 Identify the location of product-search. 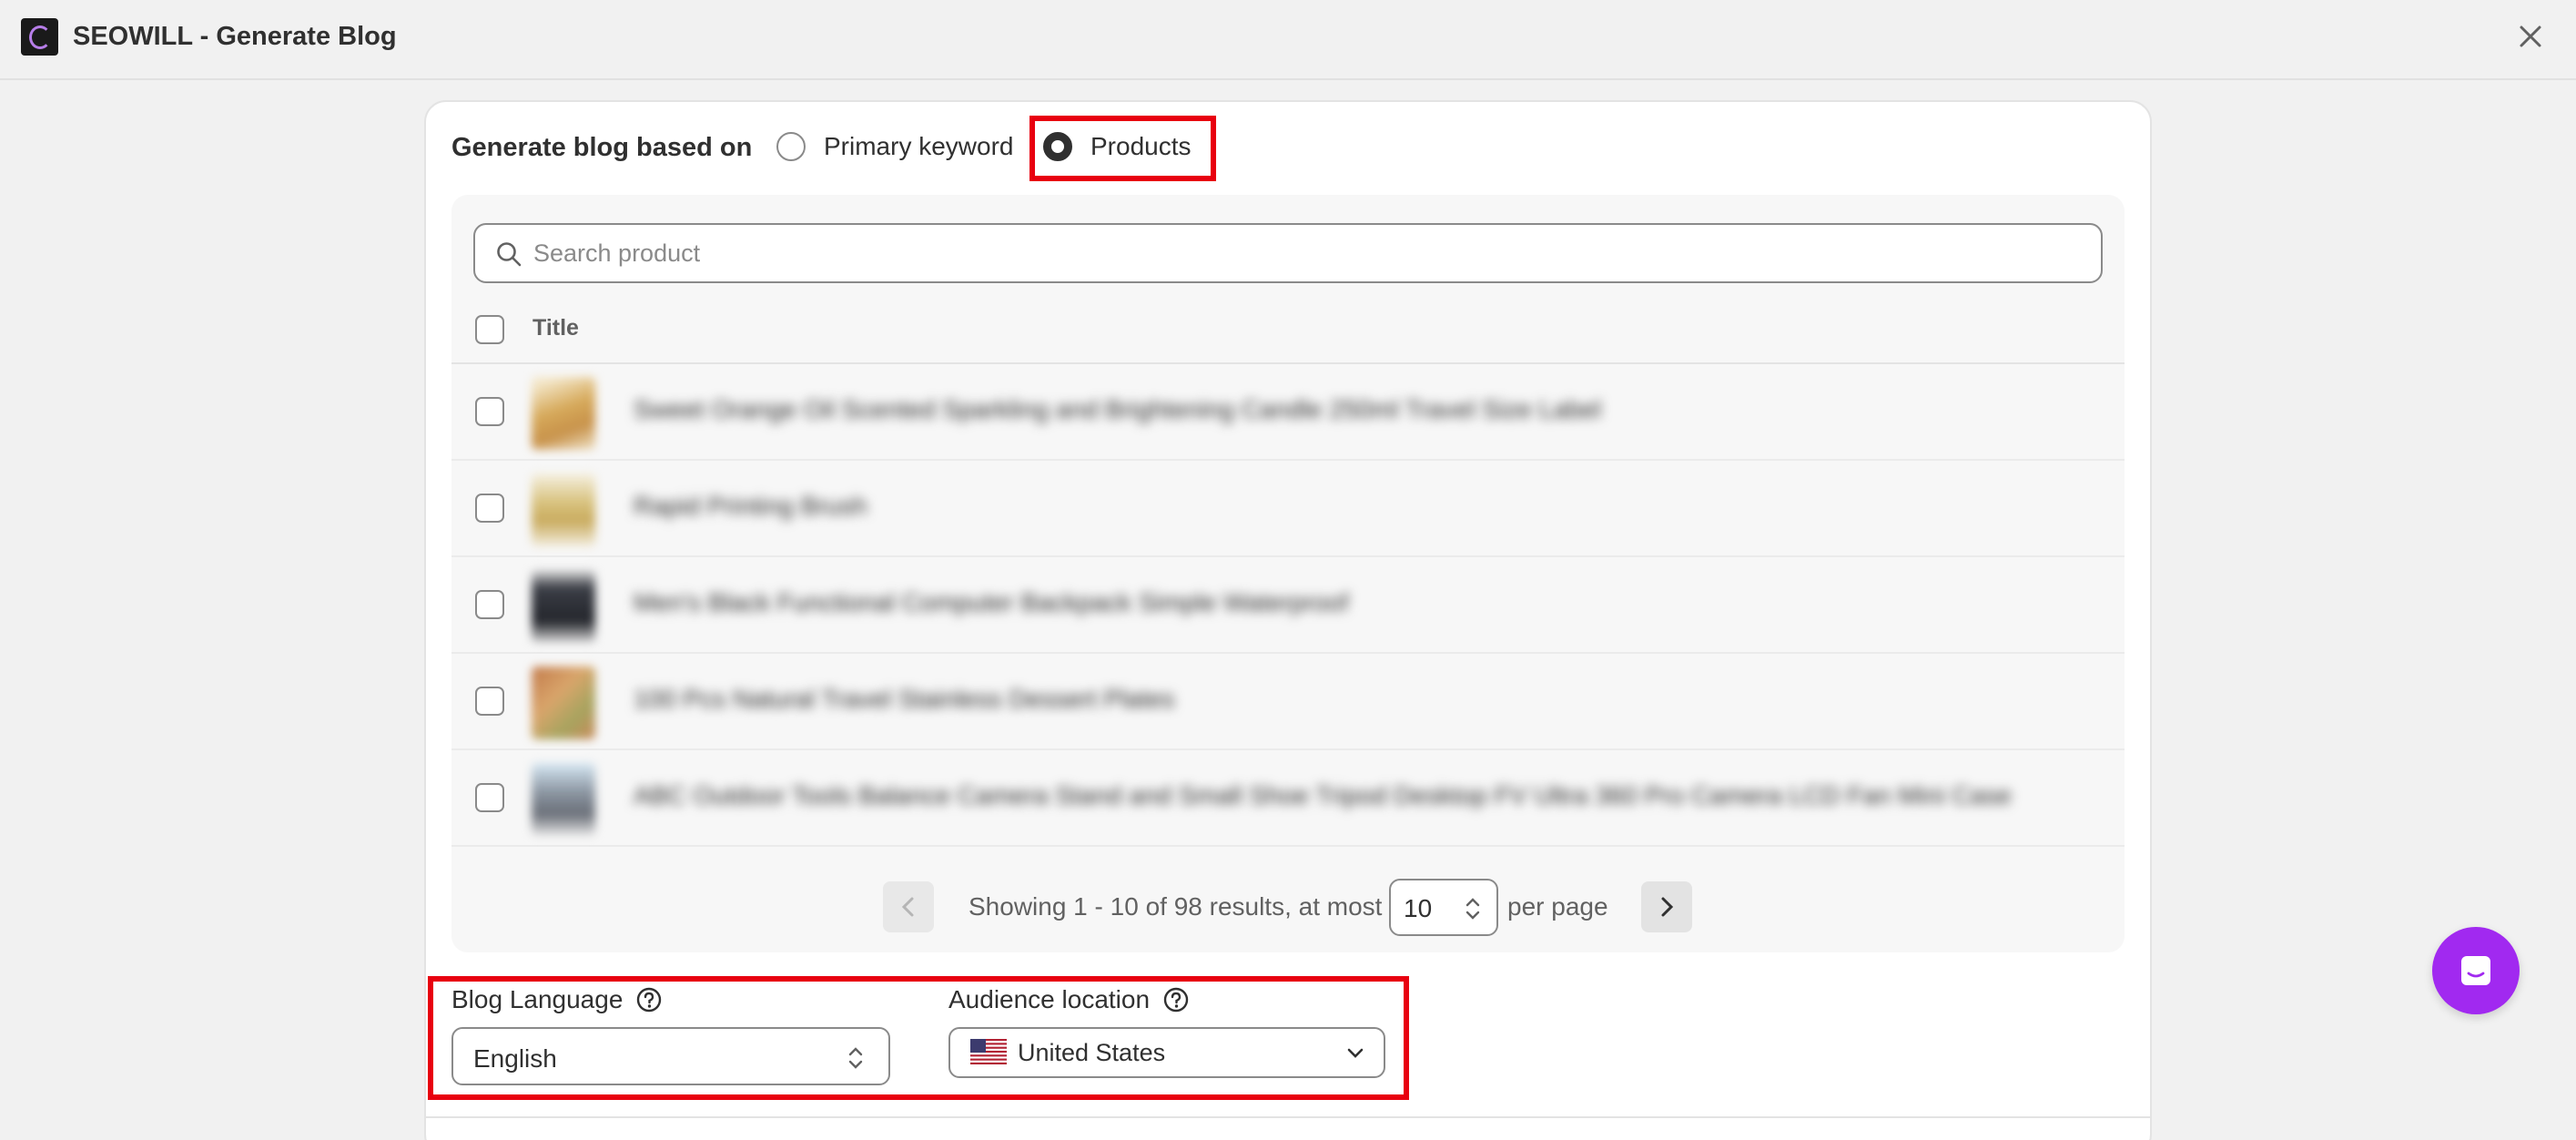
(1288, 253).